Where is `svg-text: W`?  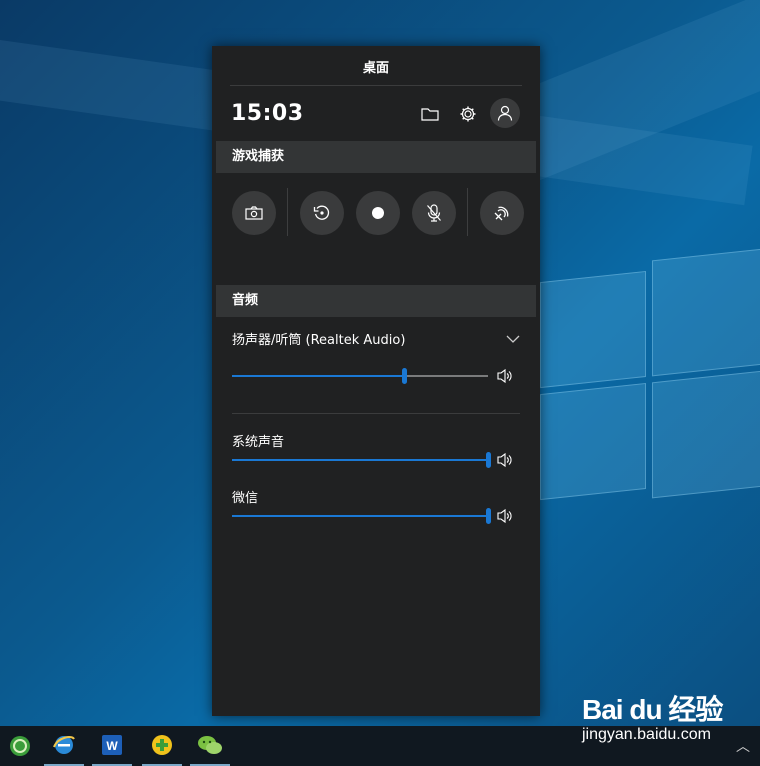 svg-text: W is located at coordinates (112, 746).